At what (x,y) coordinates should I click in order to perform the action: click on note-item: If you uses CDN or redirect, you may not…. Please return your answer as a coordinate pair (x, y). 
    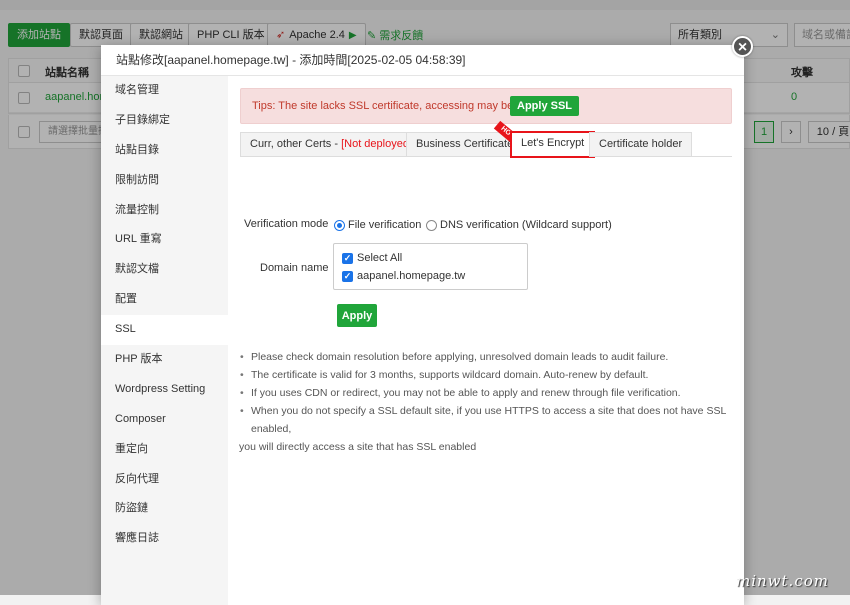
    Looking at the image, I should click on (488, 393).